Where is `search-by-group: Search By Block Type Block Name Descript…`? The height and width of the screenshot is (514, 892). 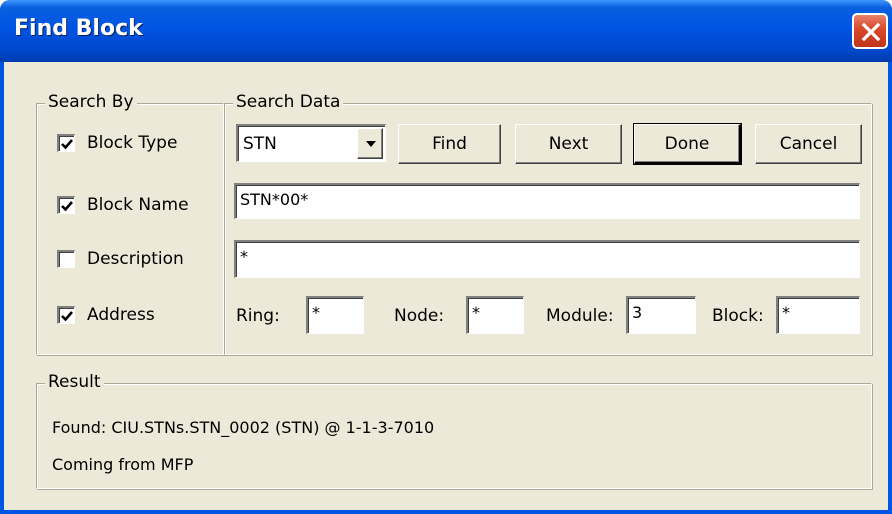 search-by-group: Search By Block Type Block Name Descript… is located at coordinates (130, 223).